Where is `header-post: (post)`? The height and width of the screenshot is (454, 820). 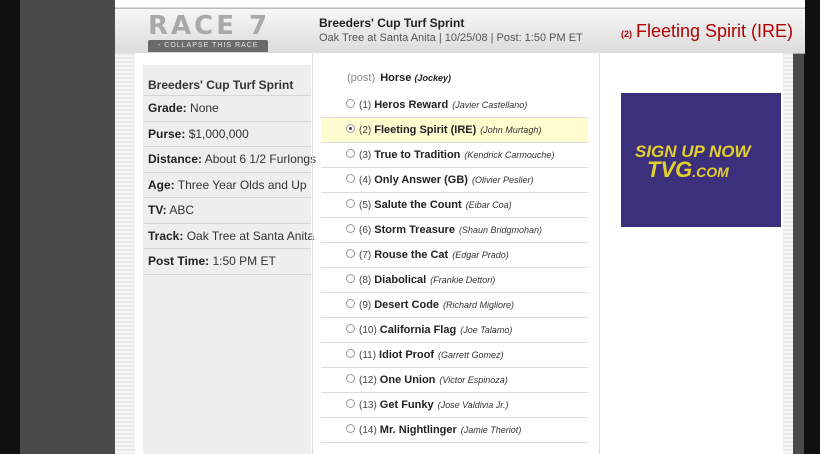
header-post: (post) is located at coordinates (361, 78).